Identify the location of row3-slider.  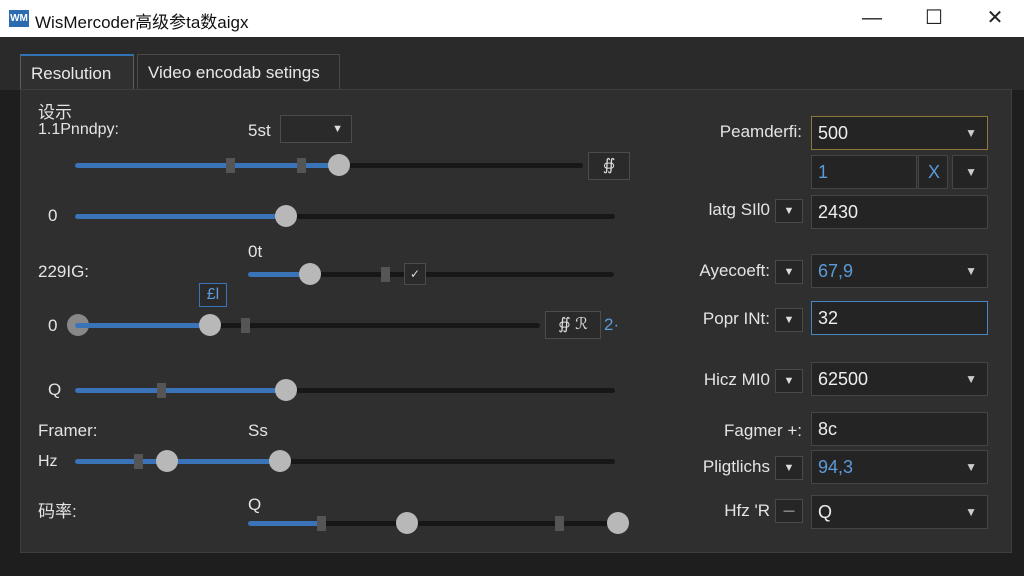
(431, 274).